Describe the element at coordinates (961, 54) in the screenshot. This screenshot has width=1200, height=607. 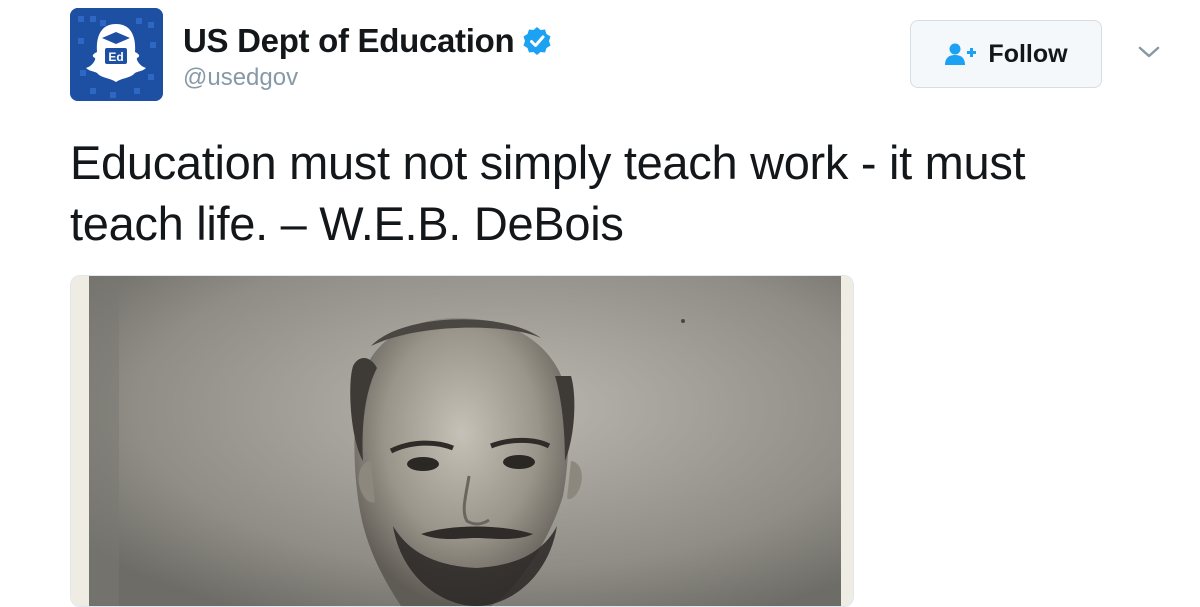
I see `add-user-icon` at that location.